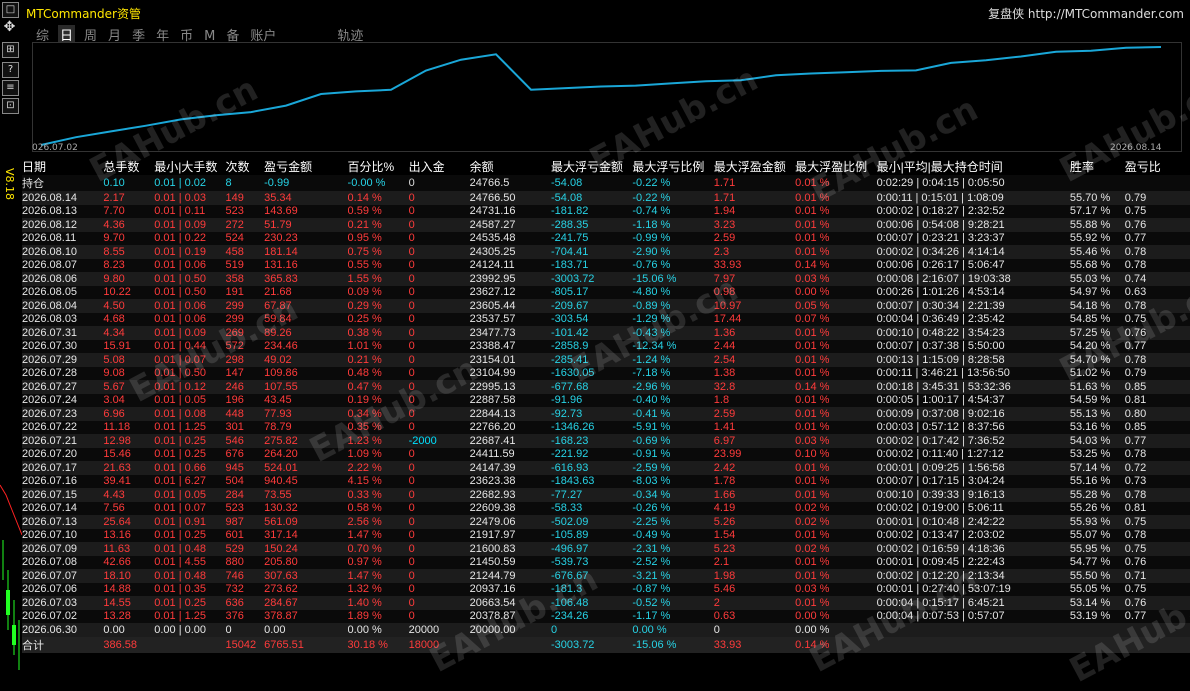  Describe the element at coordinates (510, 427) in the screenshot. I see `table-cell: 22766.20` at that location.